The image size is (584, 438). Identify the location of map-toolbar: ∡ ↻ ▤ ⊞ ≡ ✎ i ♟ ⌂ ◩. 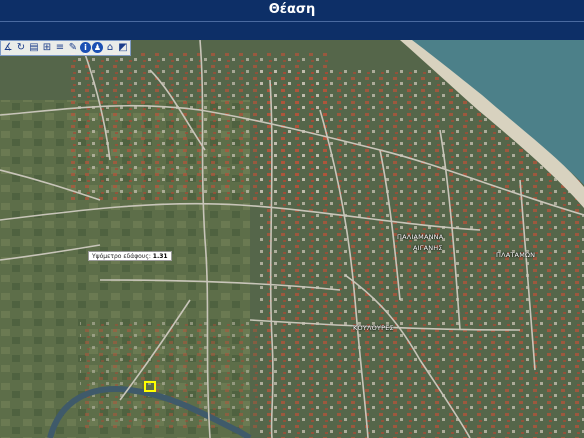
(65, 48).